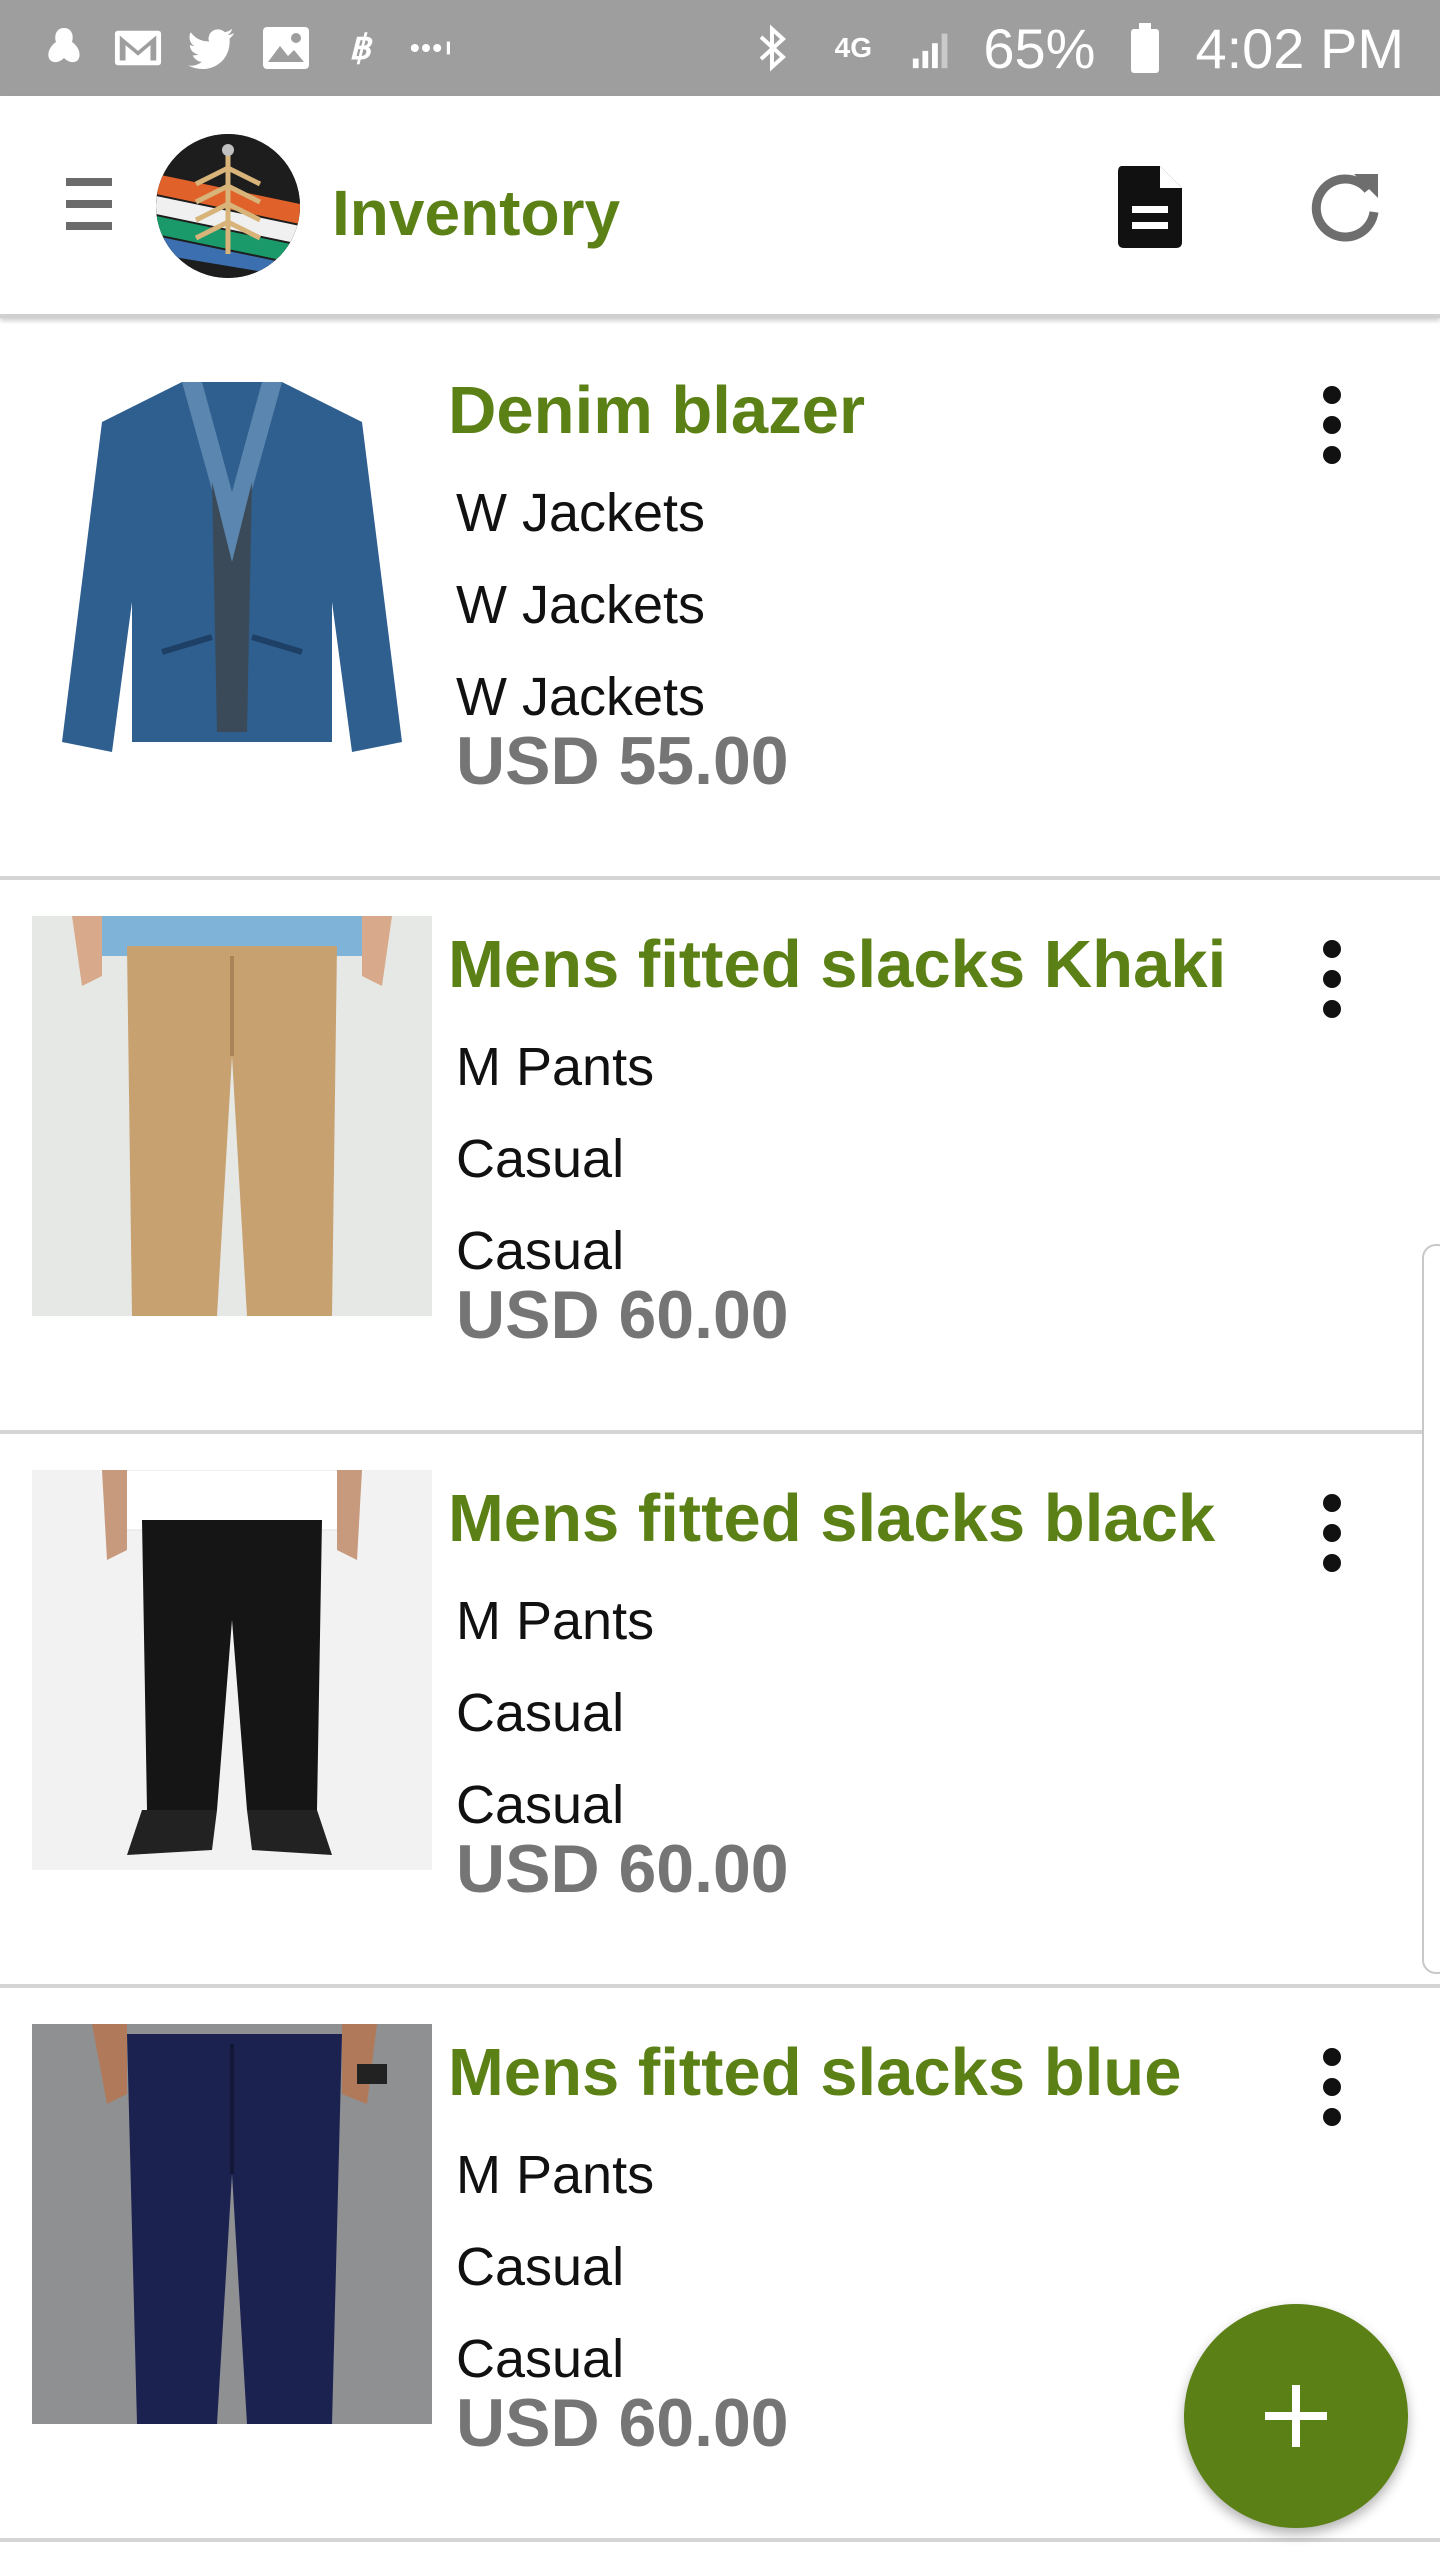 This screenshot has height=2560, width=1440. What do you see at coordinates (434, 48) in the screenshot?
I see `more-notifications-icon` at bounding box center [434, 48].